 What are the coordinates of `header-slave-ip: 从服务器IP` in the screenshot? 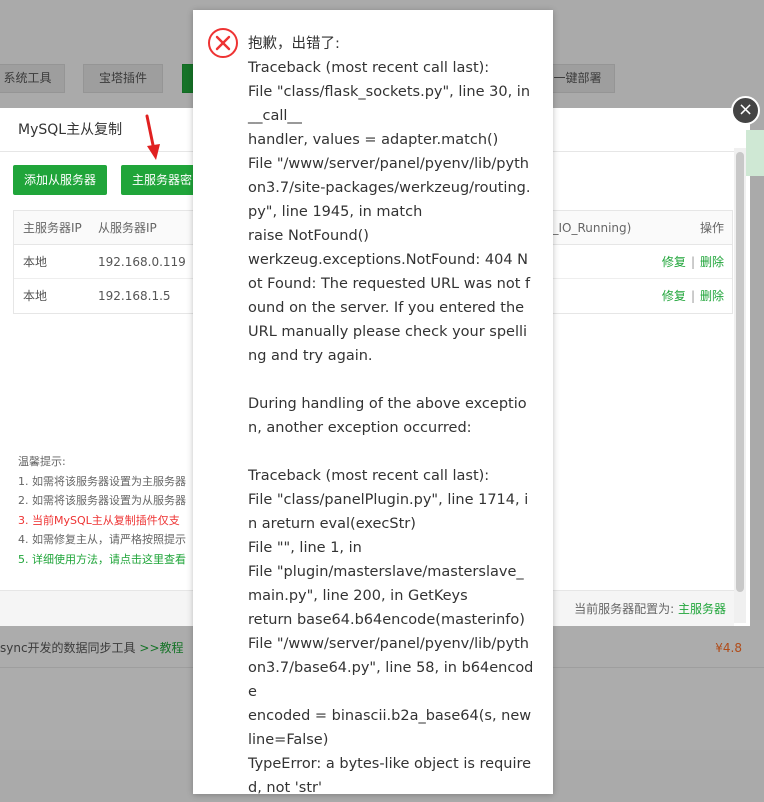 It's located at (127, 228).